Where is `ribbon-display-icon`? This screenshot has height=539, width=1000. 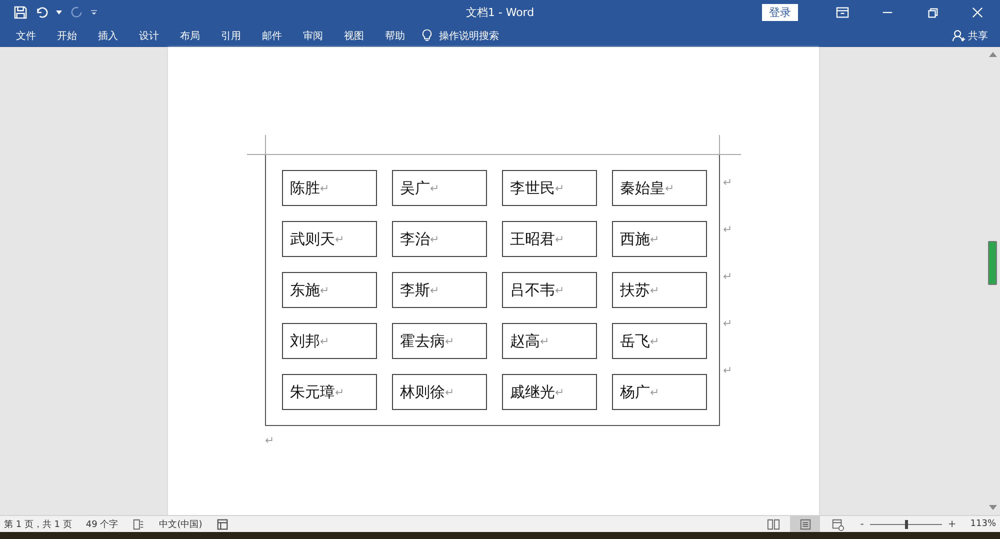
ribbon-display-icon is located at coordinates (842, 12).